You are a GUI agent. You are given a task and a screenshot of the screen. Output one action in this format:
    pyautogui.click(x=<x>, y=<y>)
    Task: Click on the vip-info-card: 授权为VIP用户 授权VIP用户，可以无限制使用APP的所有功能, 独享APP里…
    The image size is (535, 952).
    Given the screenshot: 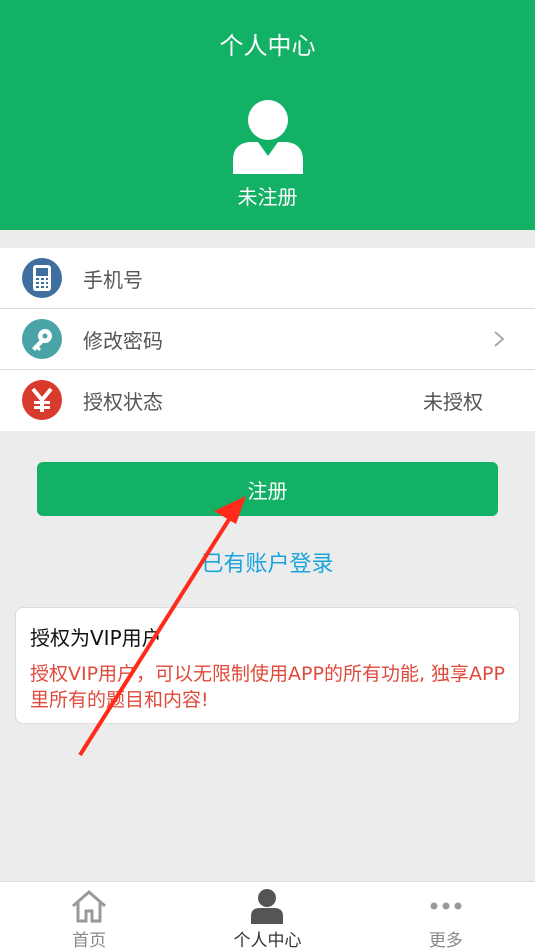 What is the action you would take?
    pyautogui.click(x=267, y=665)
    